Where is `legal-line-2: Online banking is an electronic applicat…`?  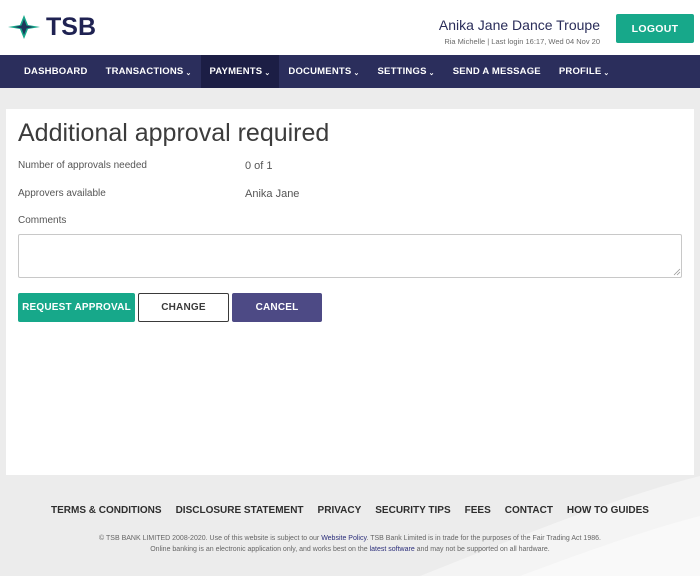
legal-line-2: Online banking is an electronic applicat… is located at coordinates (350, 549).